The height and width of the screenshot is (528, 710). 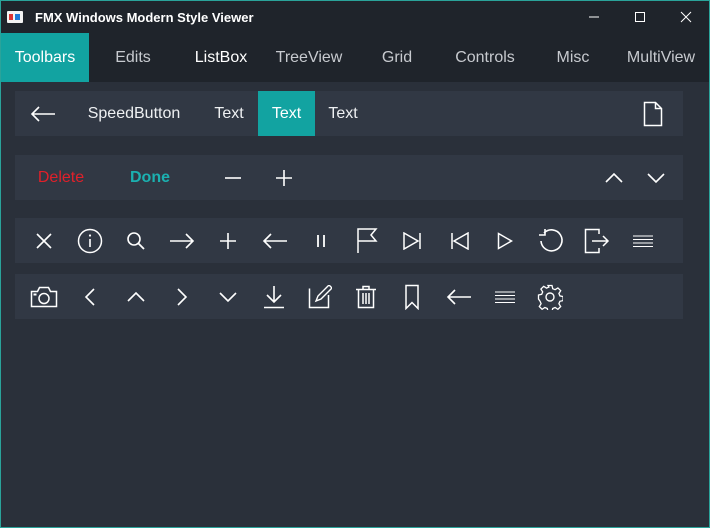 I want to click on maximize-button, so click(x=640, y=17).